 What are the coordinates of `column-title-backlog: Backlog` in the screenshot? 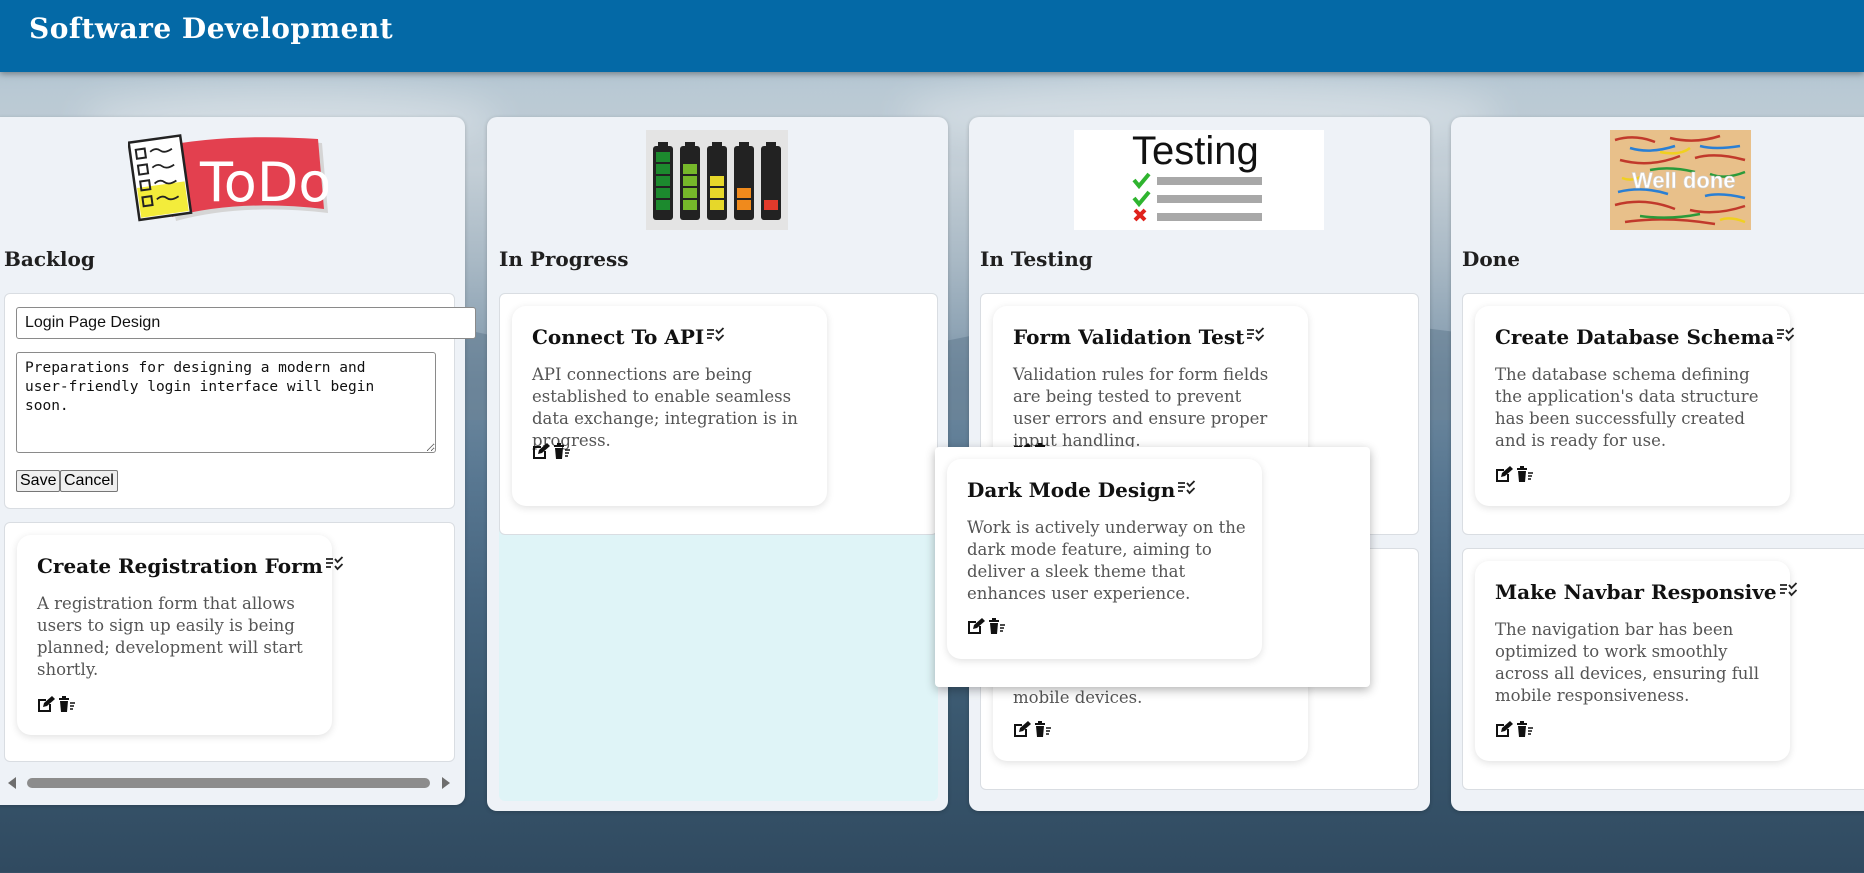 It's located at (49, 259).